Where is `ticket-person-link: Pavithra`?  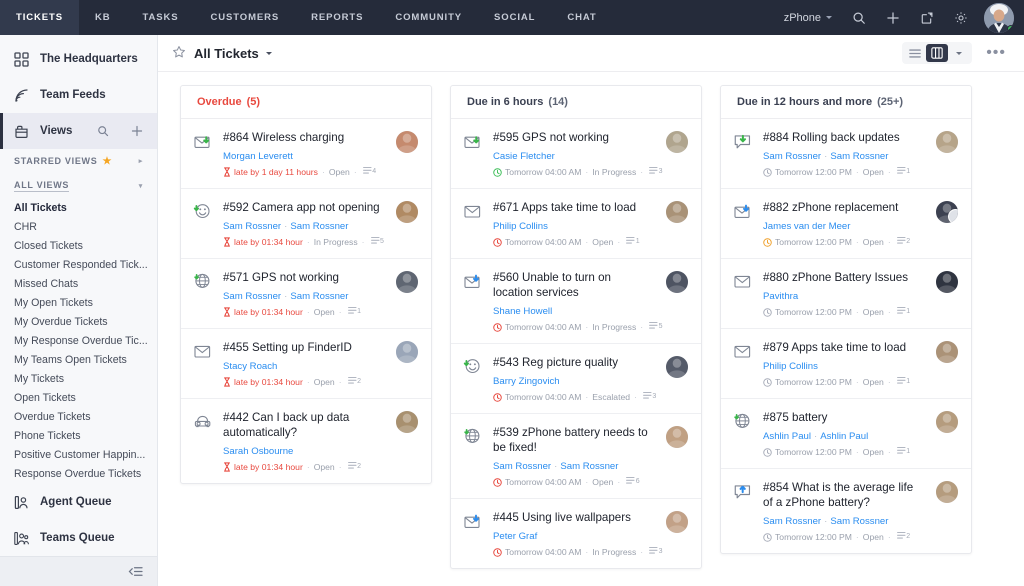
ticket-person-link: Pavithra is located at coordinates (780, 296).